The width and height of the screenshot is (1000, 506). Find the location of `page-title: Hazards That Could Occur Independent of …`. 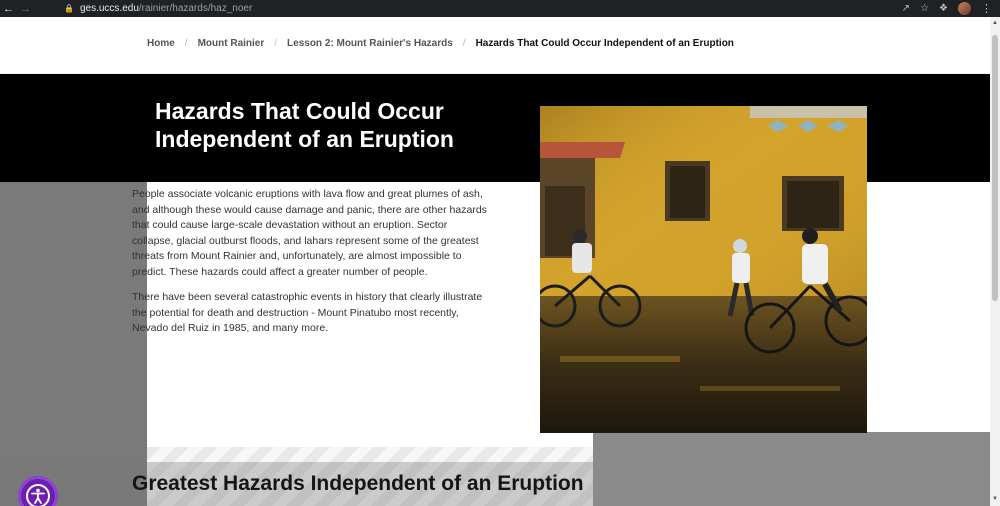

page-title: Hazards That Could Occur Independent of … is located at coordinates (304, 125).